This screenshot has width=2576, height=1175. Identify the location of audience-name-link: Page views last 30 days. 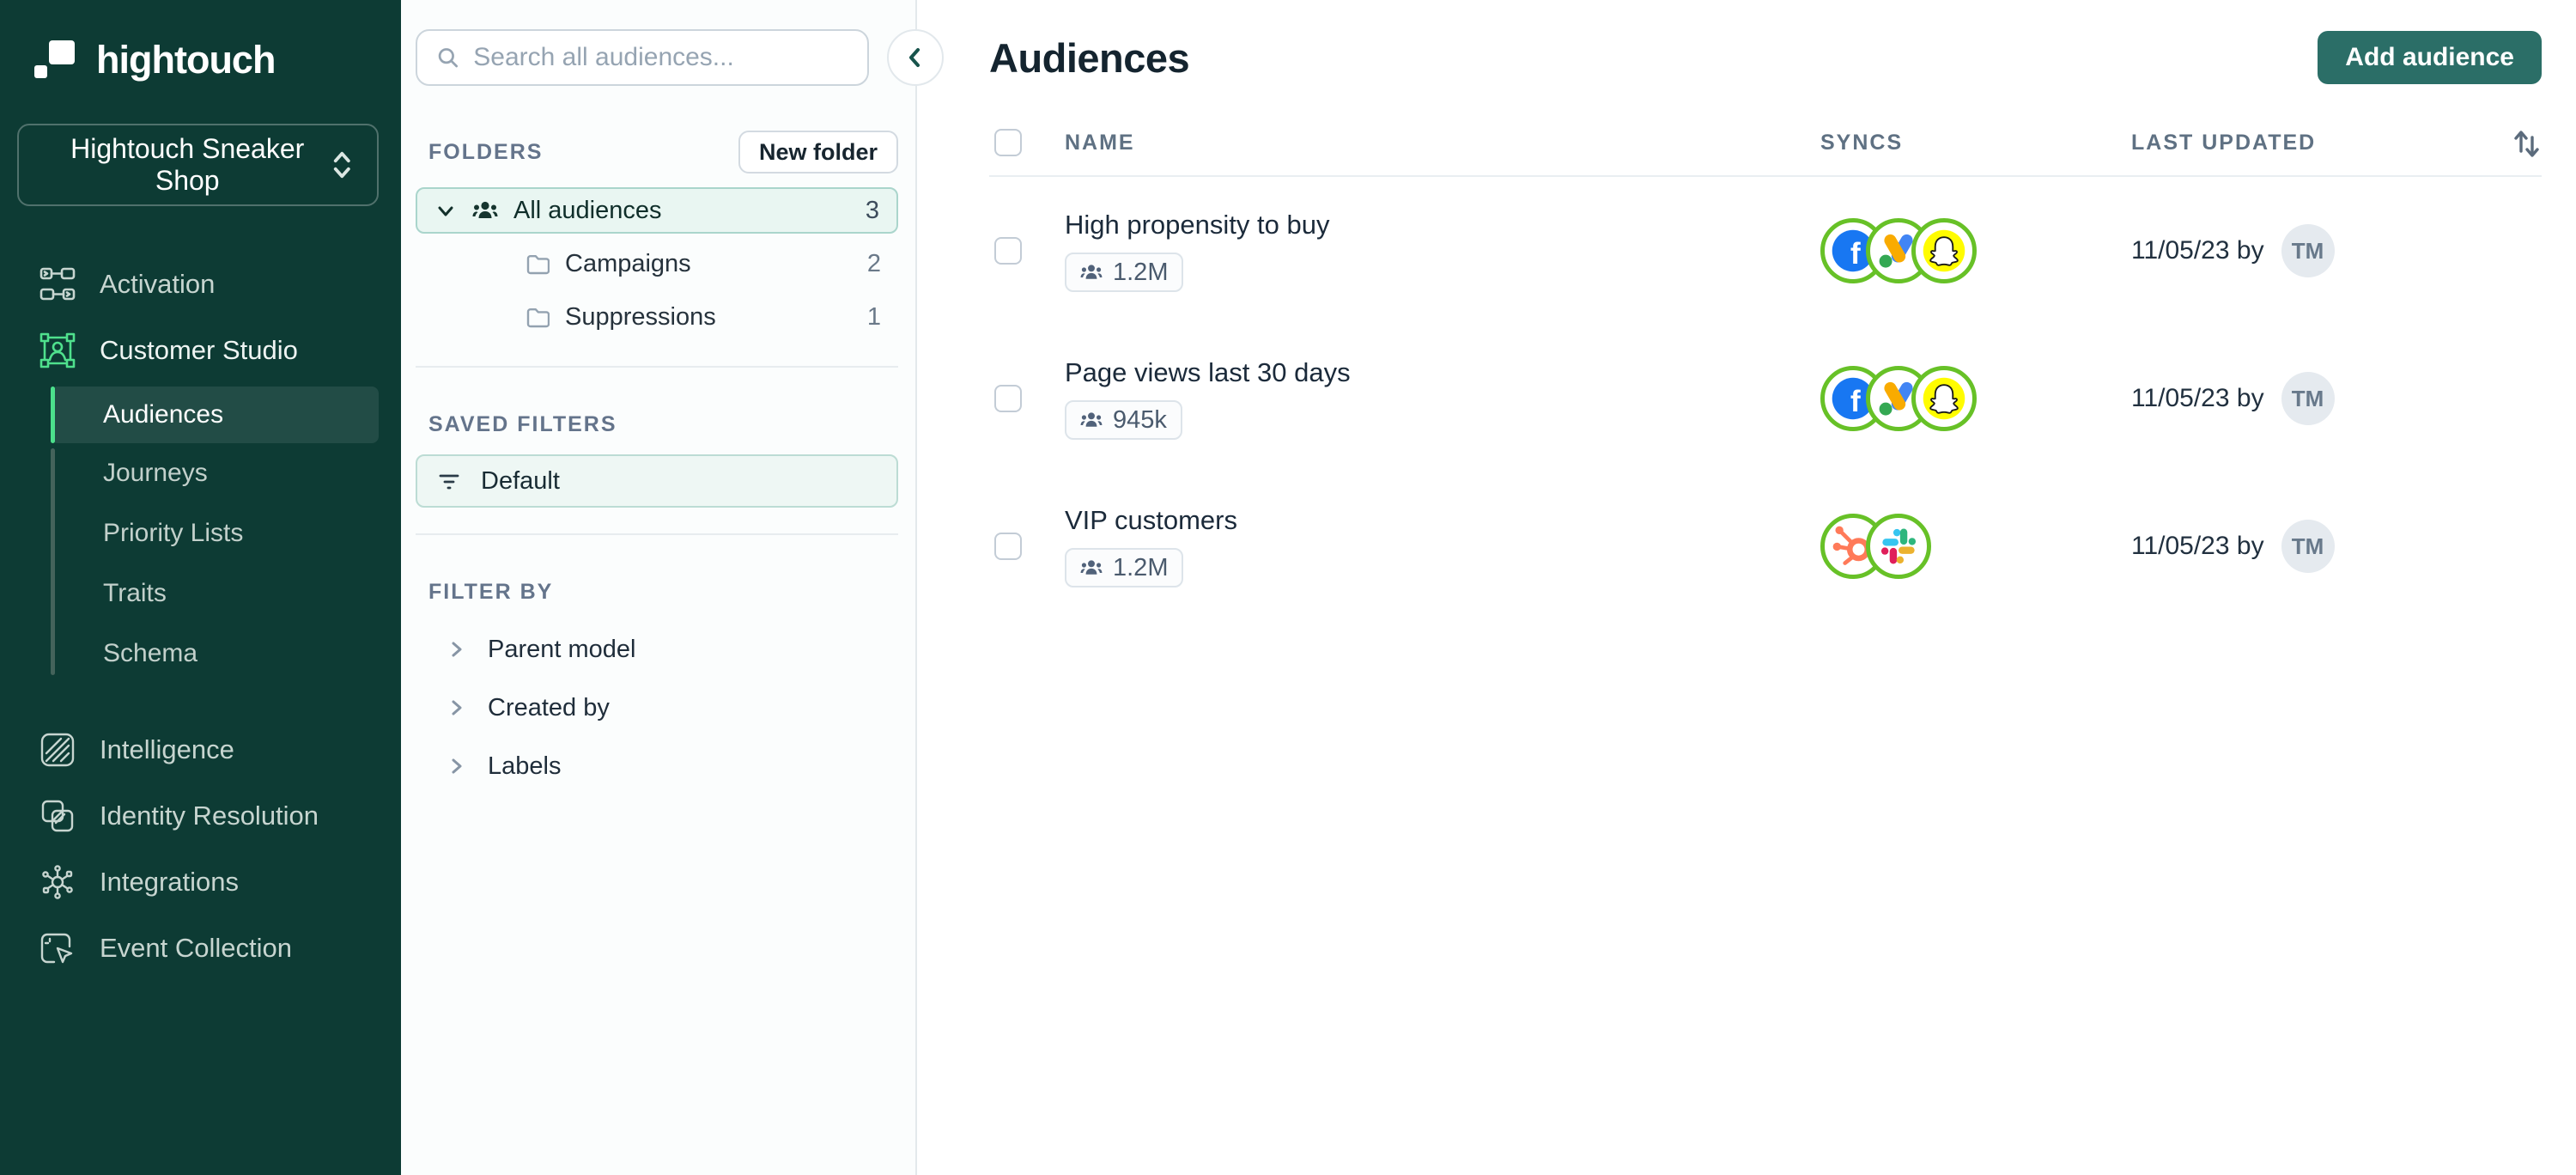
(1442, 372).